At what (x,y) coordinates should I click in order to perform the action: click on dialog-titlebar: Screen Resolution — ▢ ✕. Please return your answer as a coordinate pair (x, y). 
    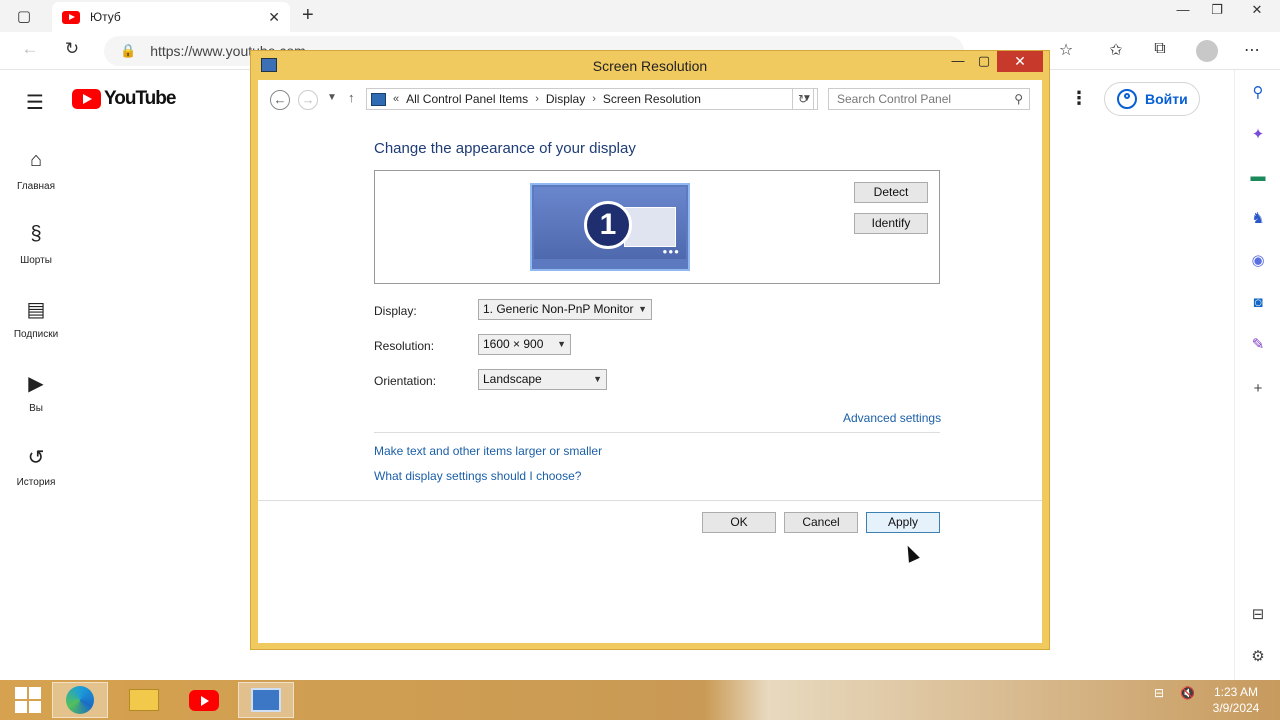
    Looking at the image, I should click on (650, 65).